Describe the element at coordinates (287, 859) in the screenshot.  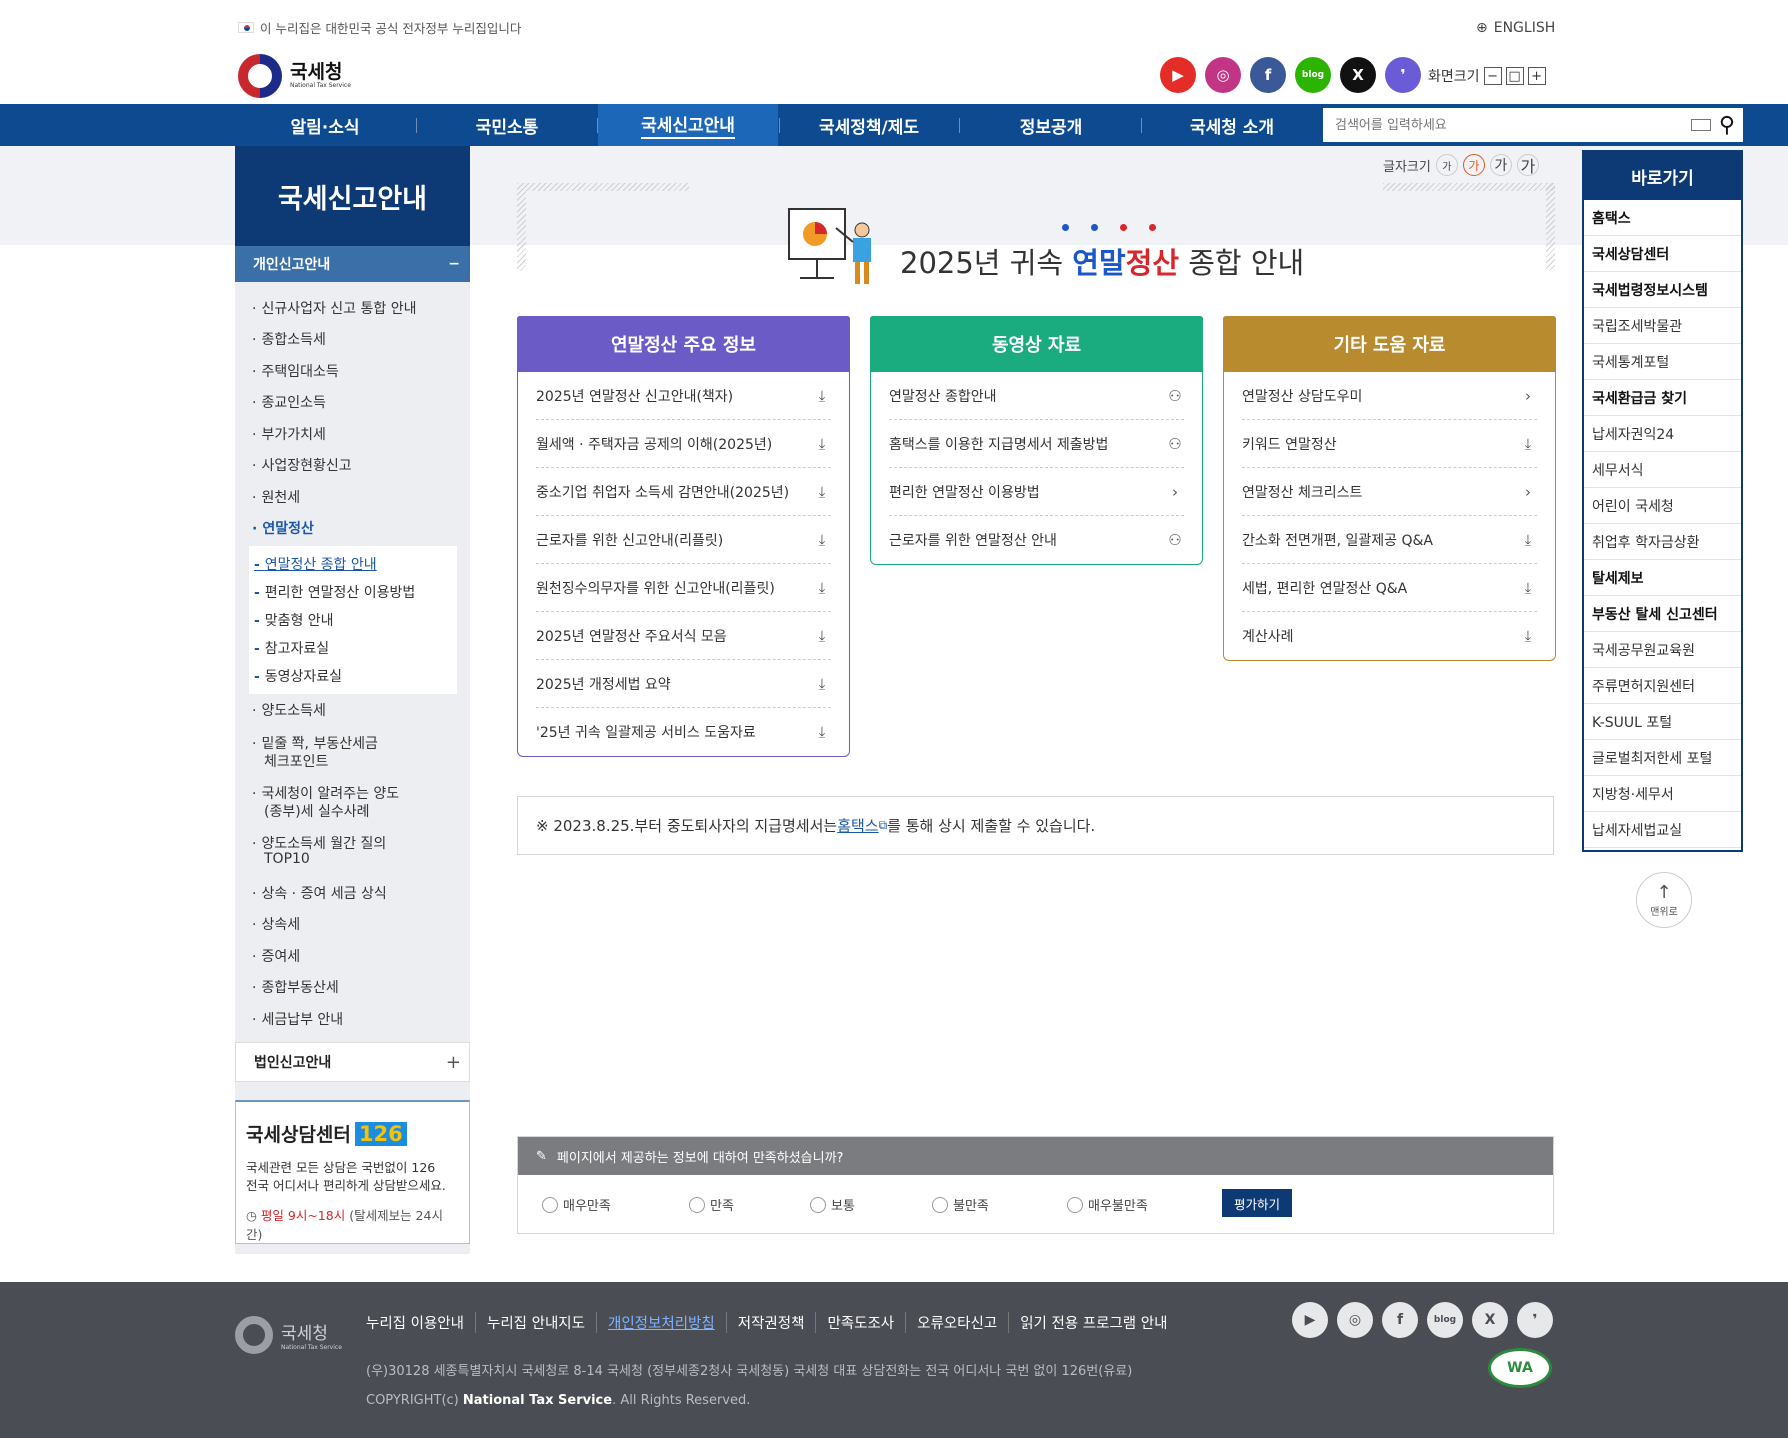
I see `lnb-item-cont: TOP10` at that location.